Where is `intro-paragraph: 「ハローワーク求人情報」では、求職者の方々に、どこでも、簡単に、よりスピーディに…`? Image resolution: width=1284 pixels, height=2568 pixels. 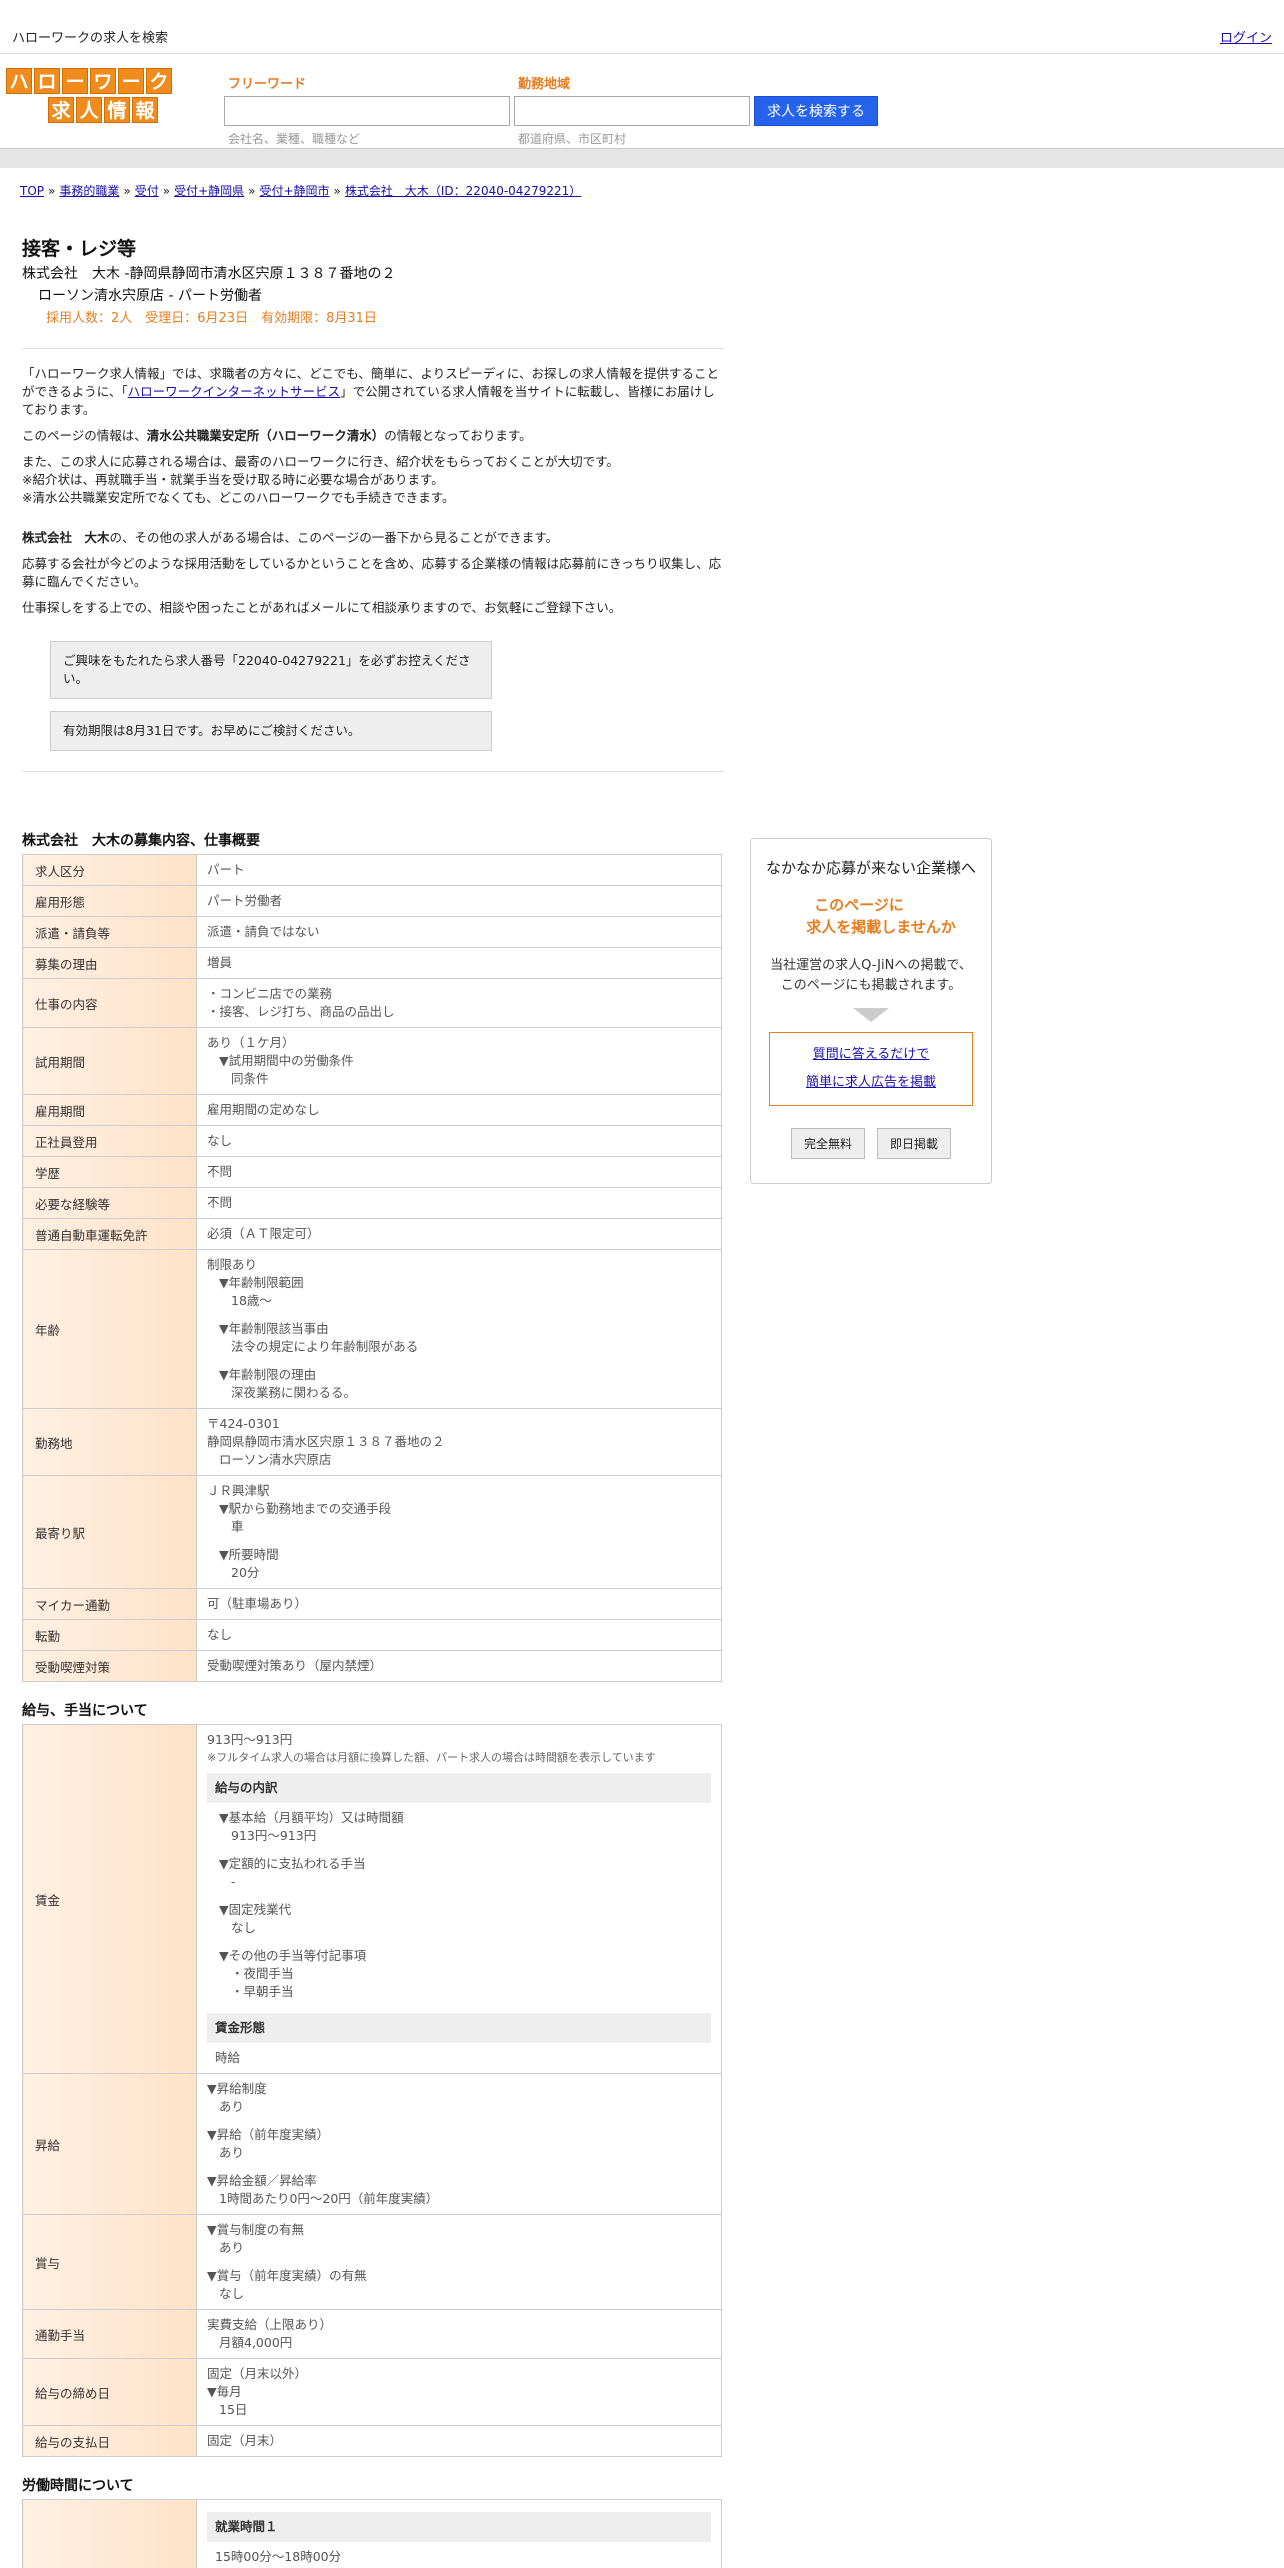 intro-paragraph: 「ハローワーク求人情報」では、求職者の方々に、どこでも、簡単に、よりスピーディに… is located at coordinates (371, 391).